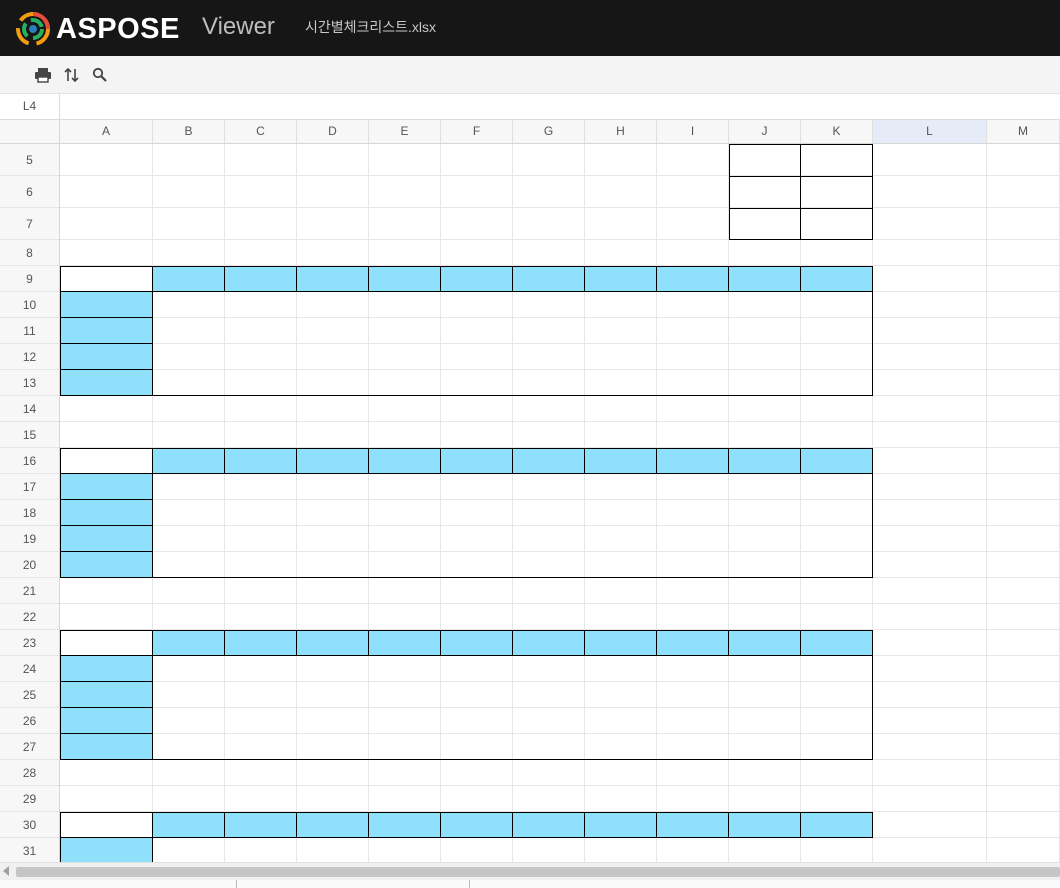  Describe the element at coordinates (189, 131) in the screenshot. I see `column-header-b: B` at that location.